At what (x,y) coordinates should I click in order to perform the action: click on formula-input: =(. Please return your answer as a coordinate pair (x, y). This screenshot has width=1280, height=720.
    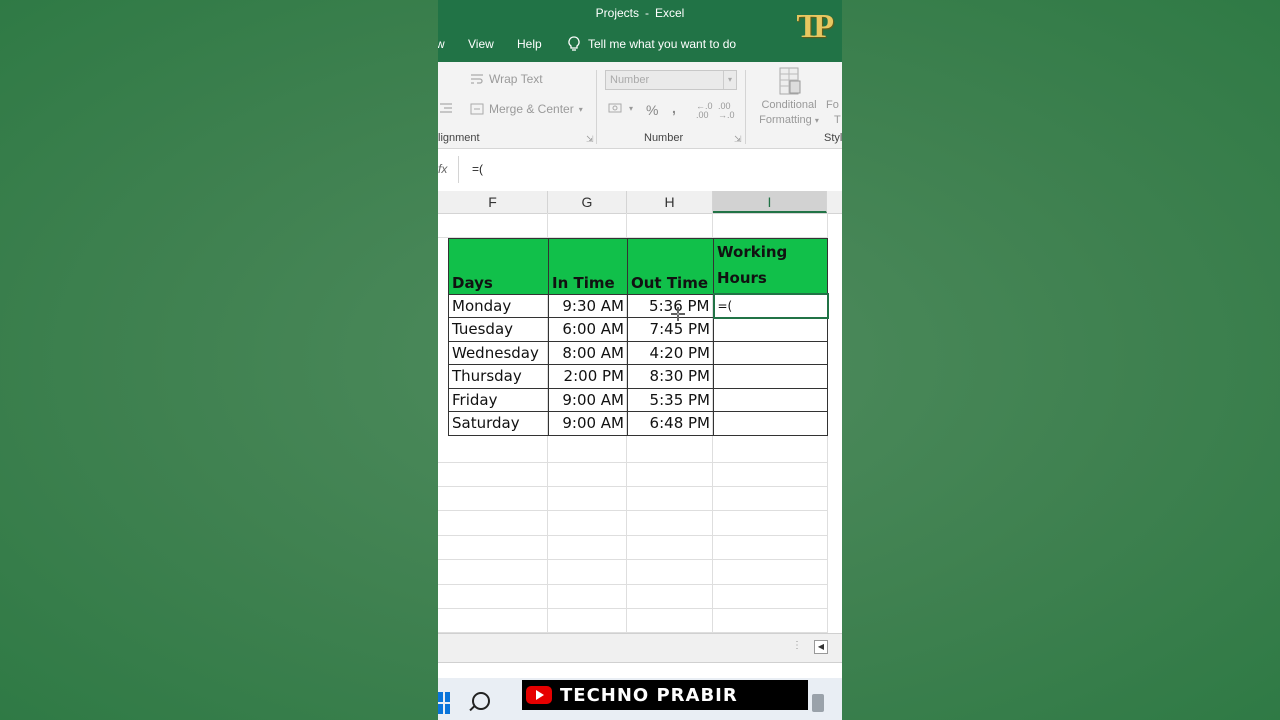
    Looking at the image, I should click on (477, 169).